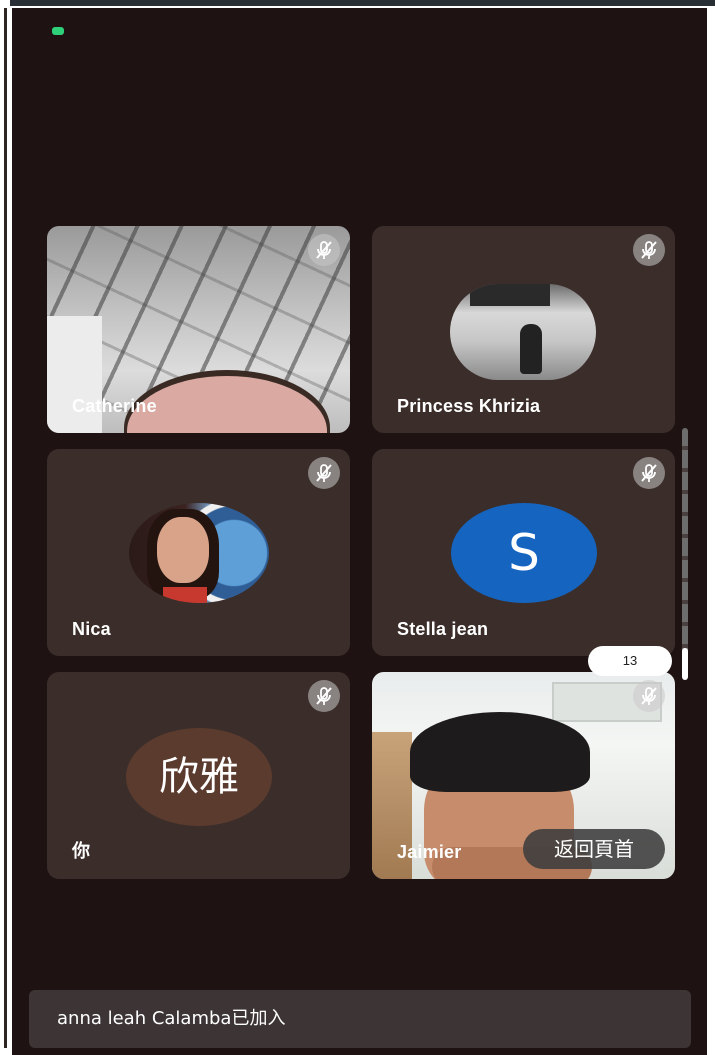  Describe the element at coordinates (510, 295) in the screenshot. I see `avatar-photo-detail` at that location.